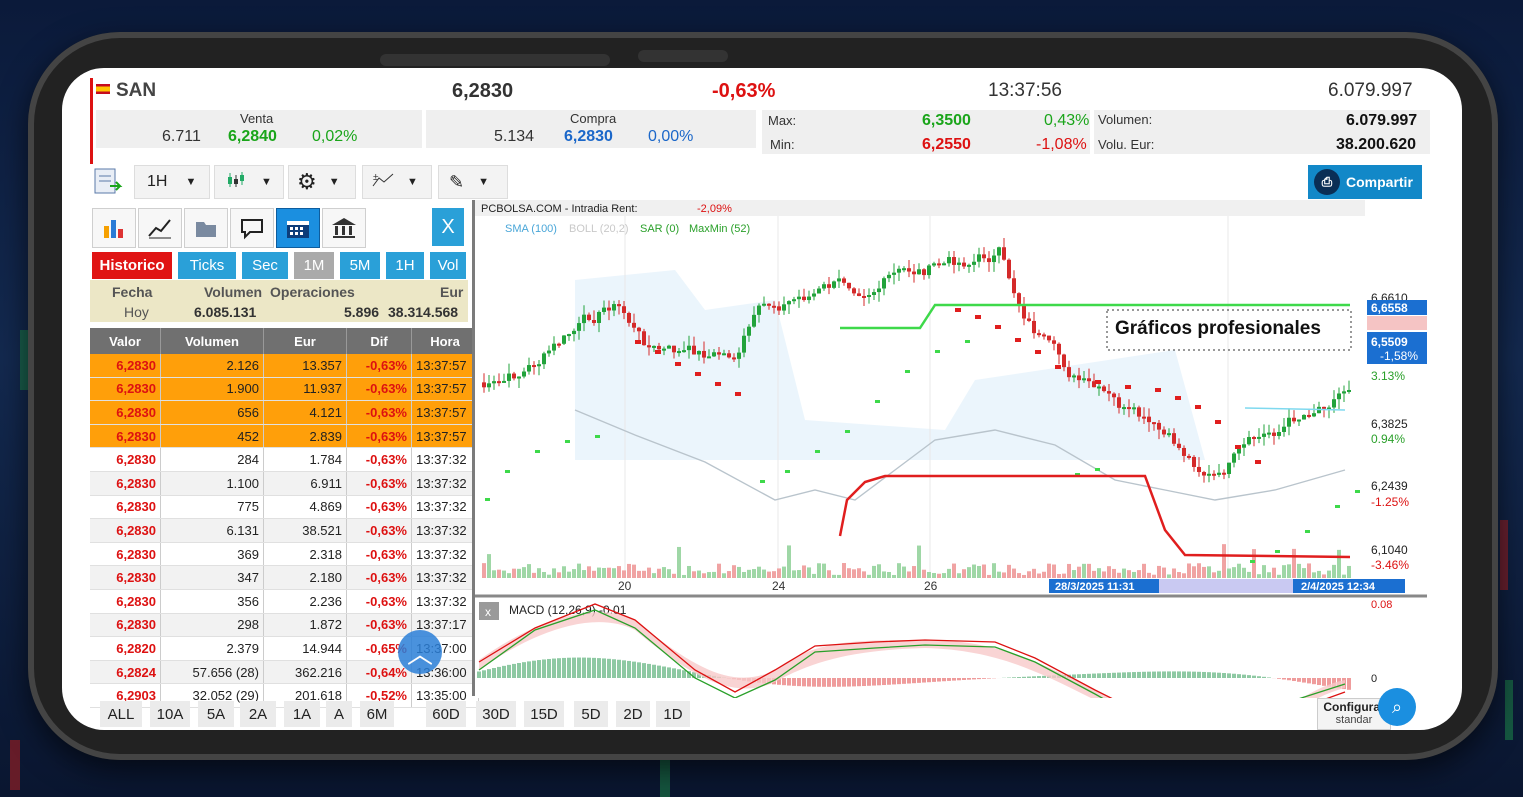  I want to click on tab-1h: 1H, so click(405, 265).